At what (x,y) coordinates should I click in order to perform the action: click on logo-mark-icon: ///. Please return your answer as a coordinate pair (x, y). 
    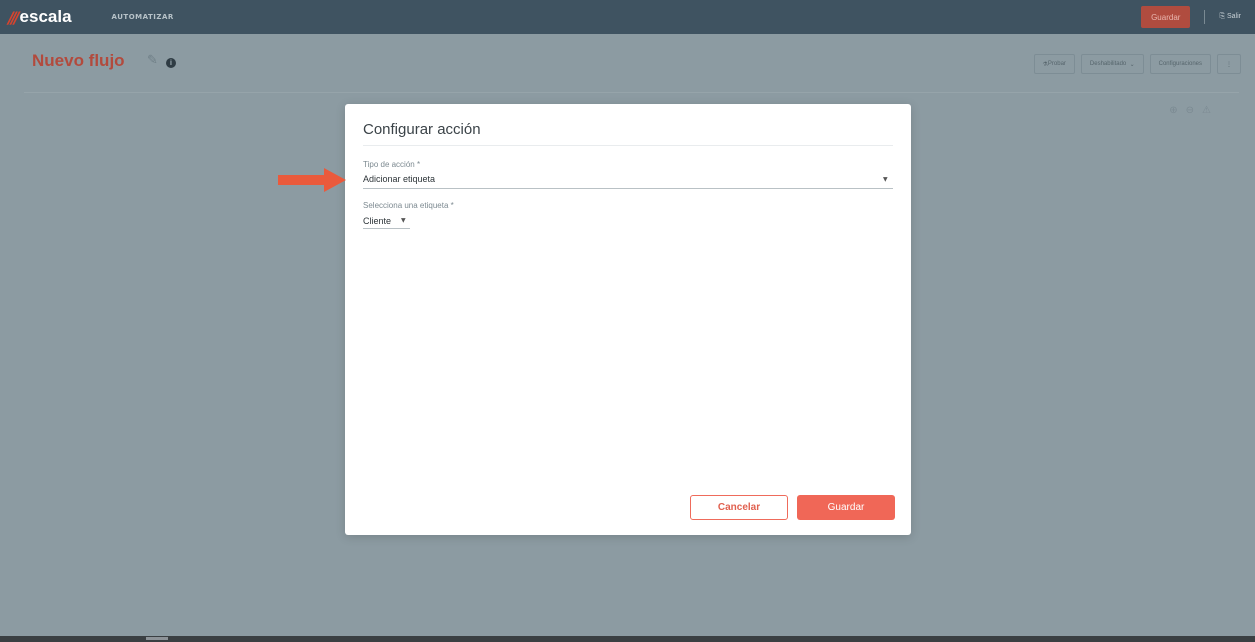
    Looking at the image, I should click on (13, 17).